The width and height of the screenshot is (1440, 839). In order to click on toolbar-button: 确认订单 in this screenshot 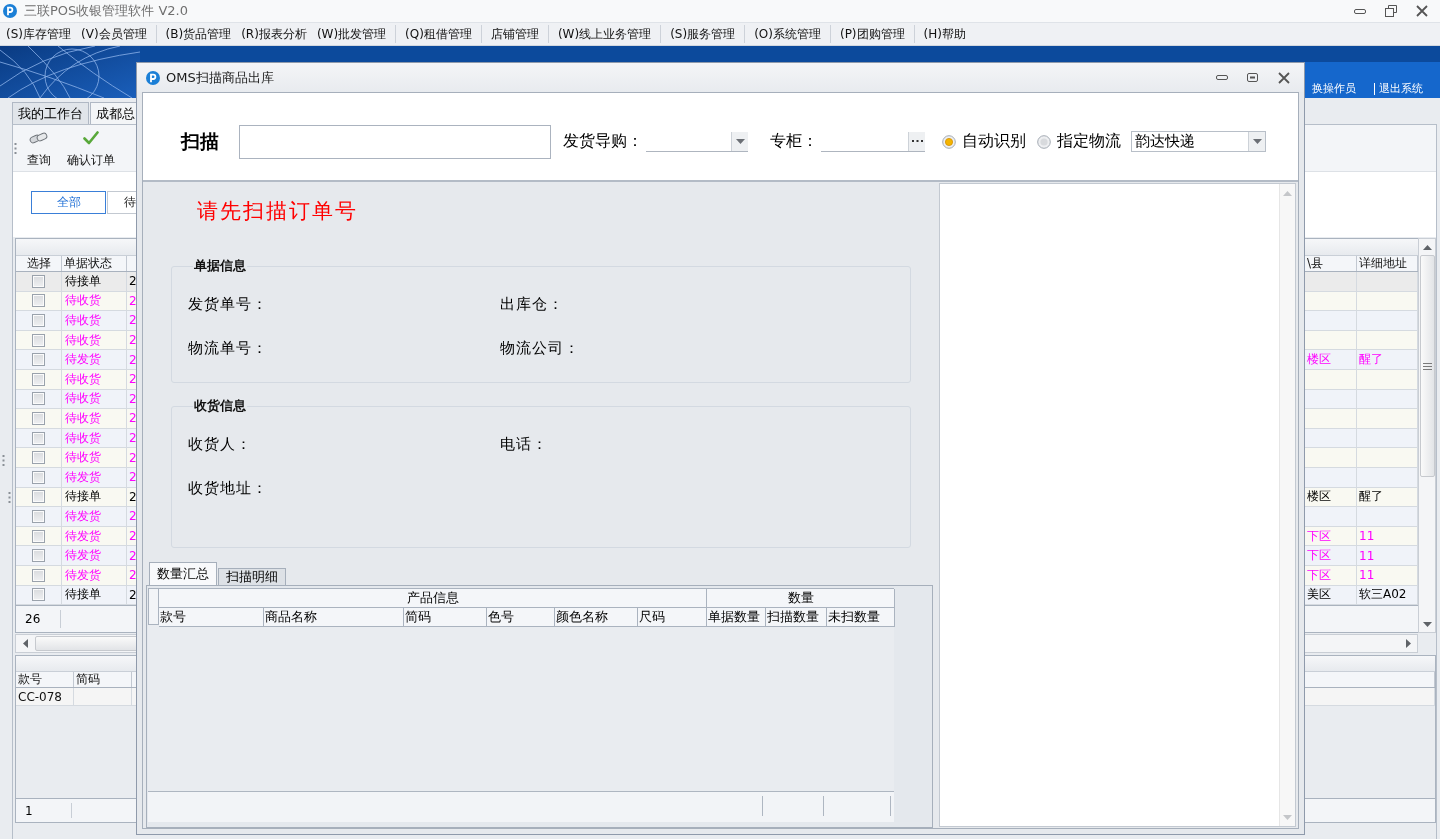, I will do `click(91, 148)`.